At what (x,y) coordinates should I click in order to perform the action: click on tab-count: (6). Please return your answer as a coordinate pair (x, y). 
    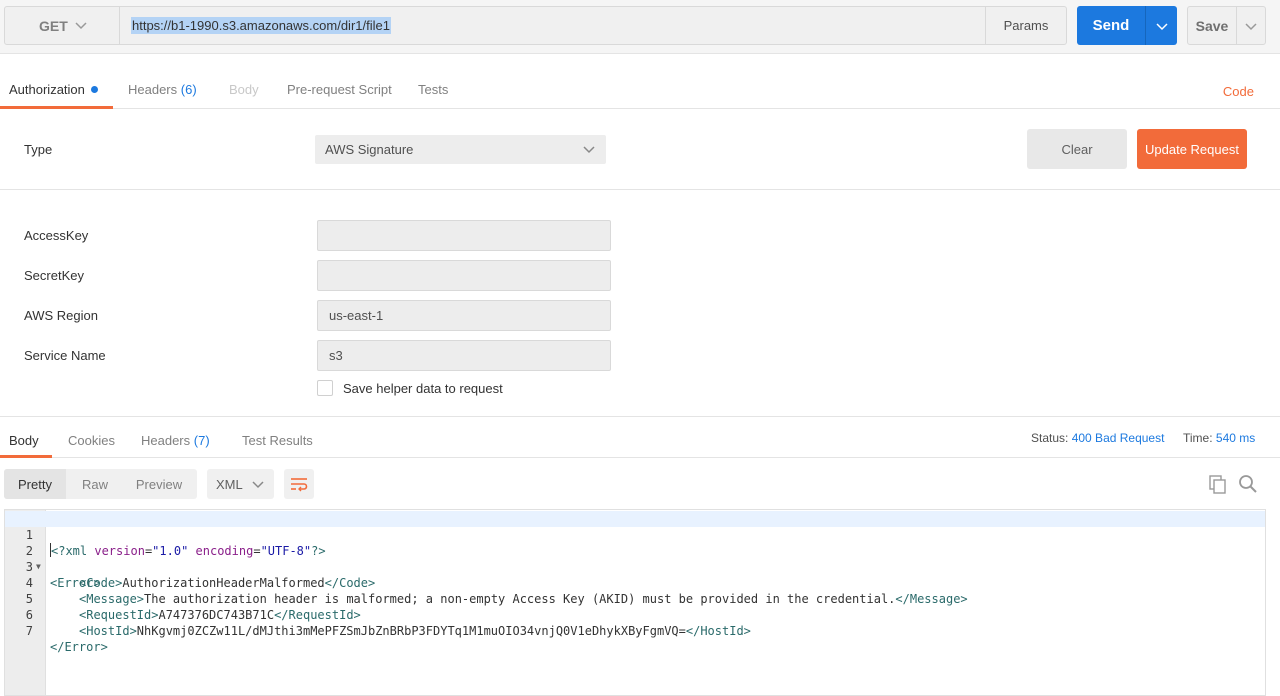
    Looking at the image, I should click on (188, 89).